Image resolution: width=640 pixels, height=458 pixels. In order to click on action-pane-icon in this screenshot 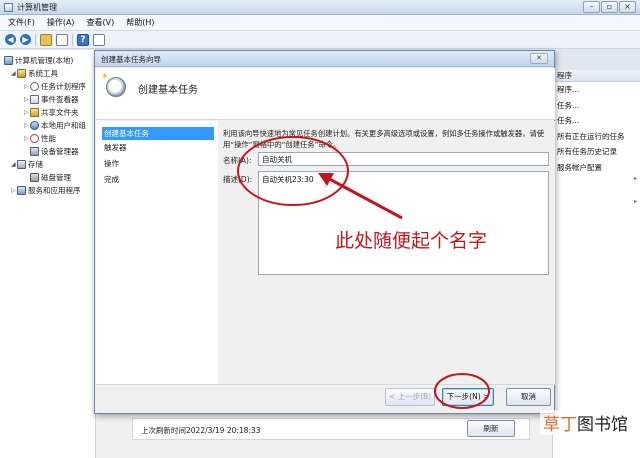, I will do `click(99, 39)`.